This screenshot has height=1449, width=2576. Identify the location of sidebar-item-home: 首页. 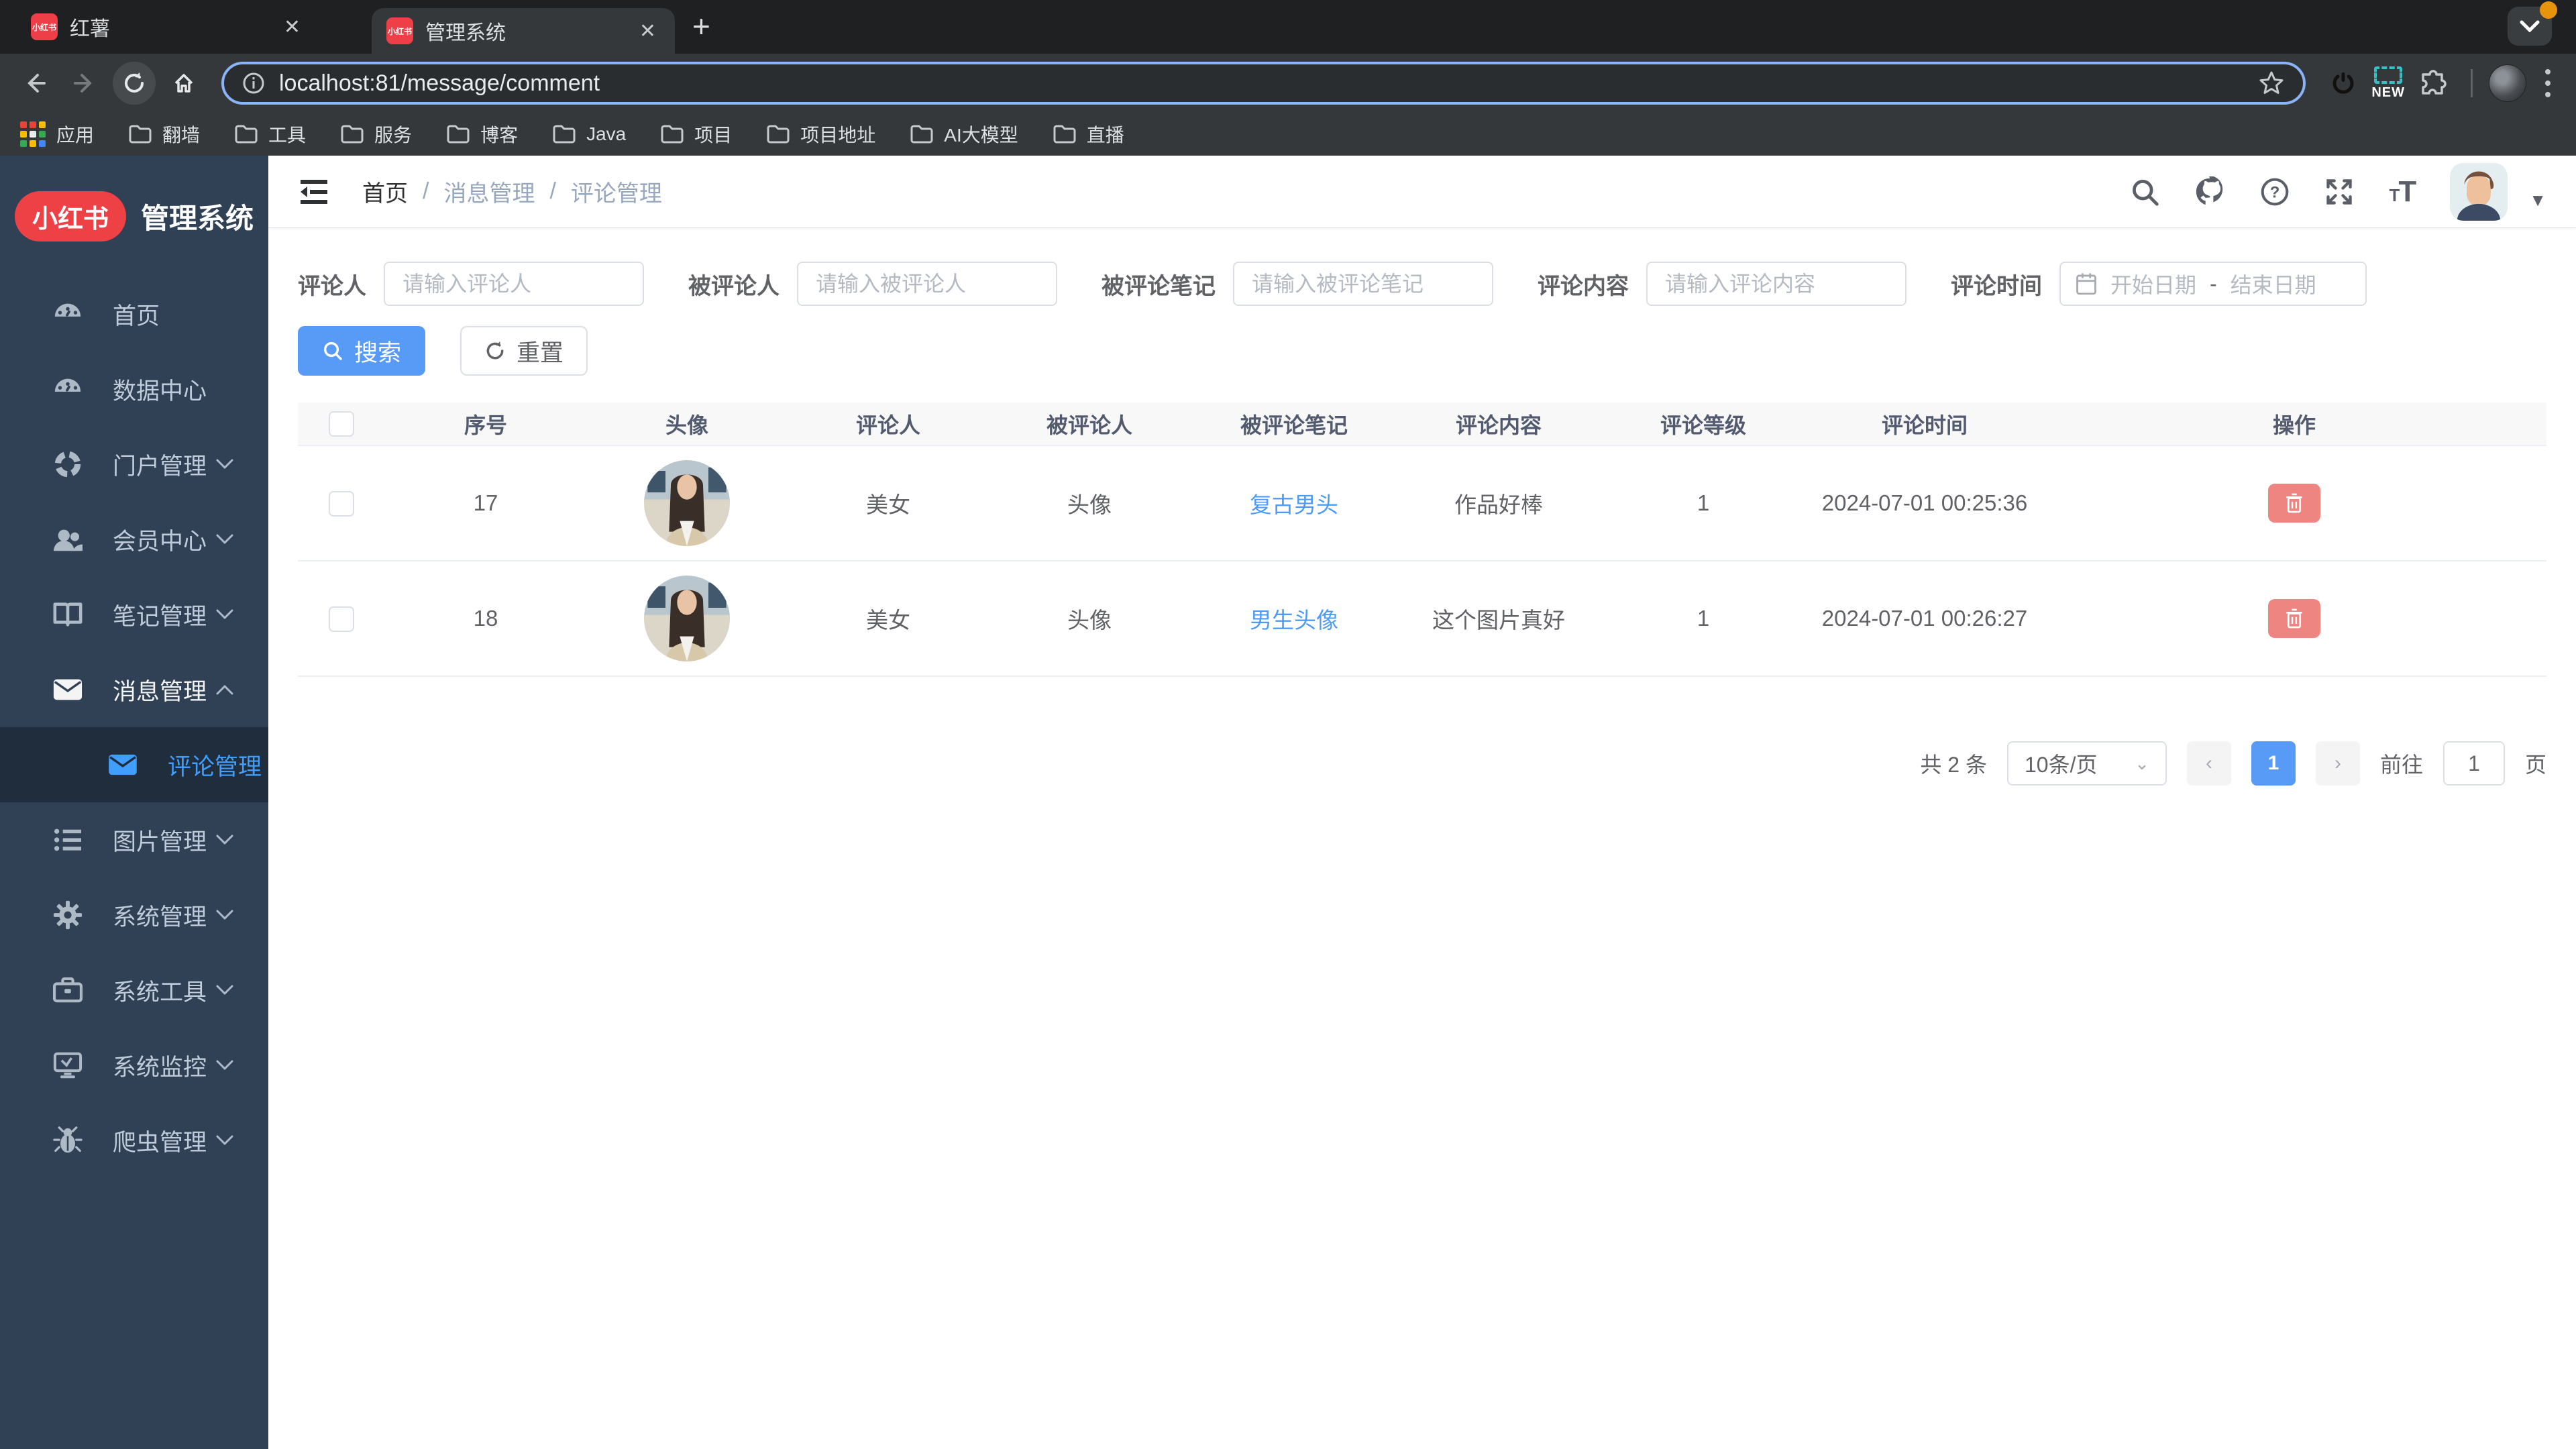
(134, 314).